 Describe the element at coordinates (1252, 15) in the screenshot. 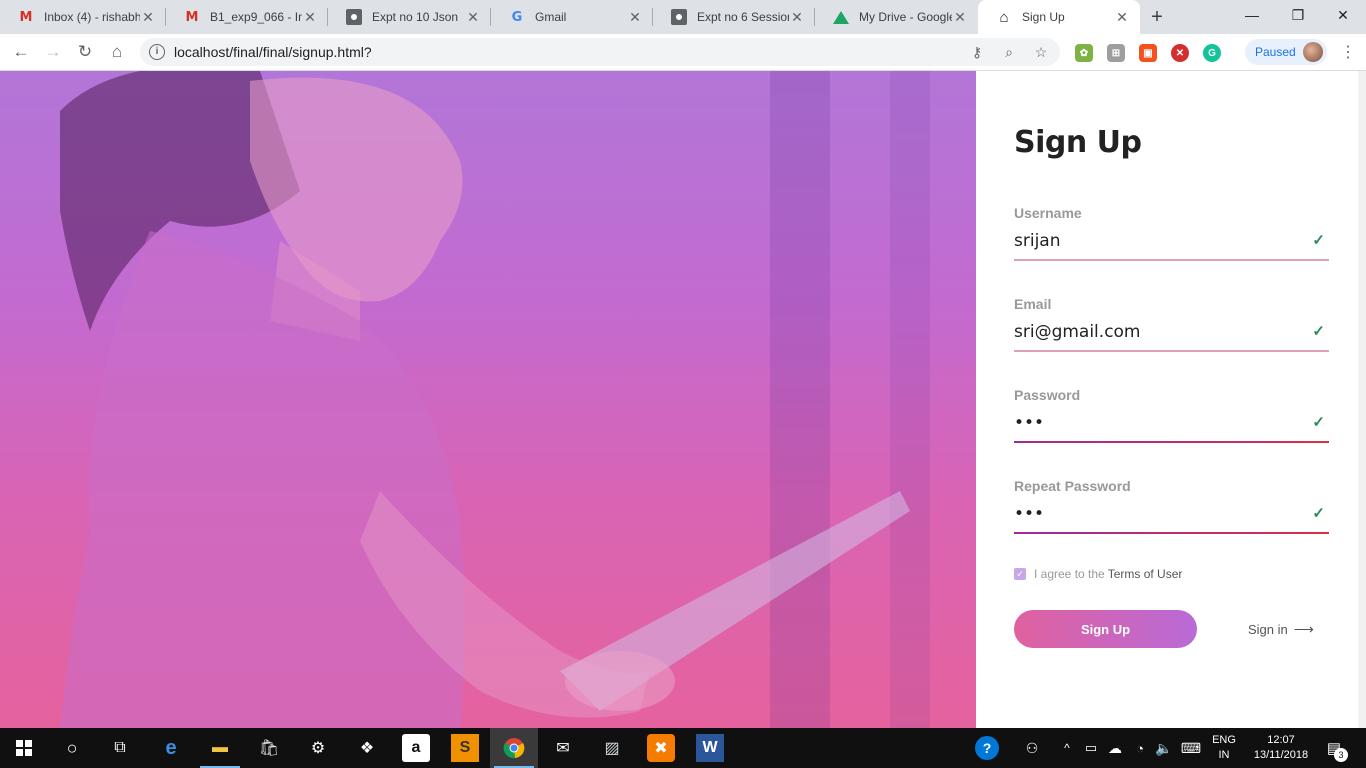

I see `minimize-button: —` at that location.